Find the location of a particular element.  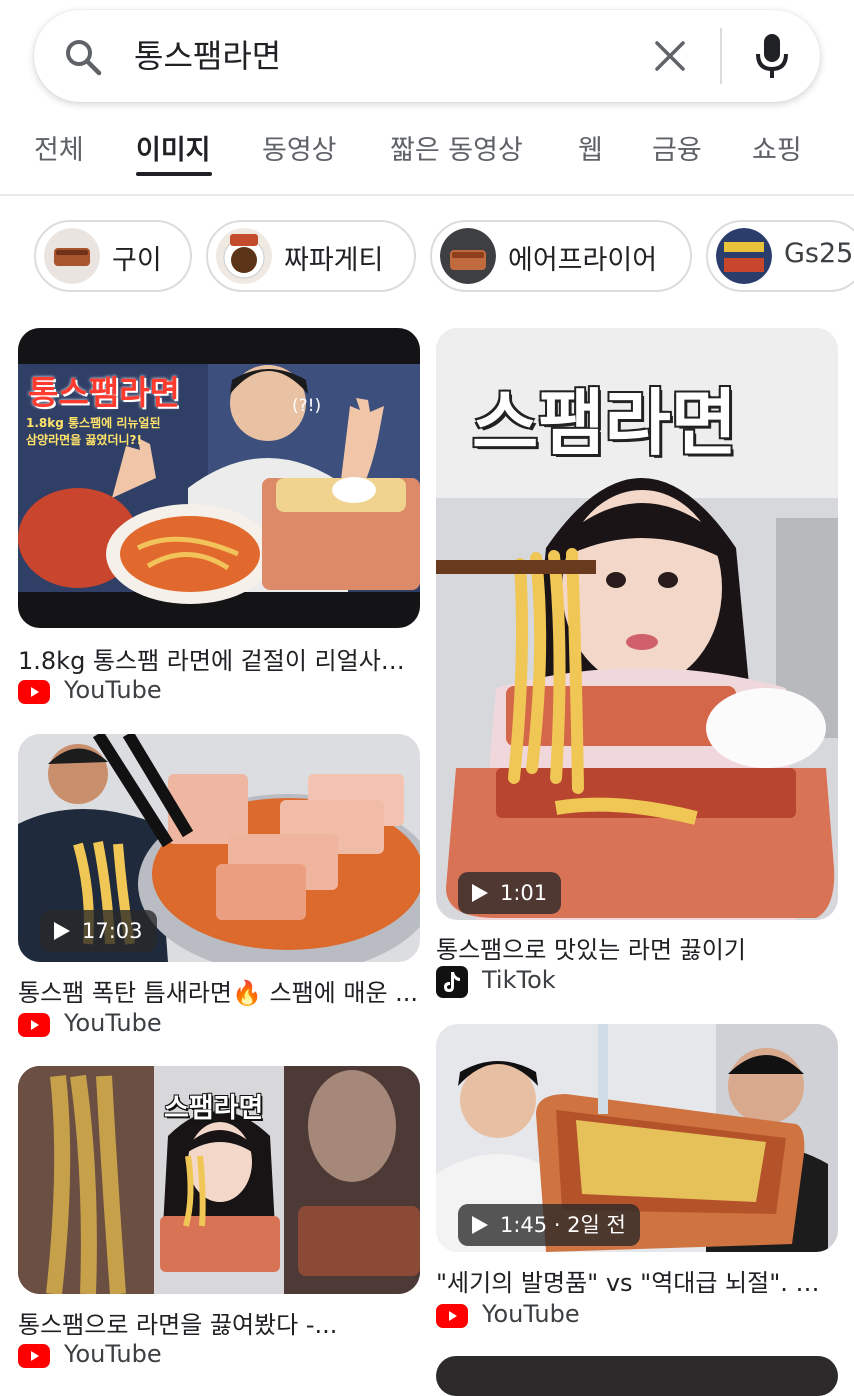

tiktok-icon is located at coordinates (452, 982).